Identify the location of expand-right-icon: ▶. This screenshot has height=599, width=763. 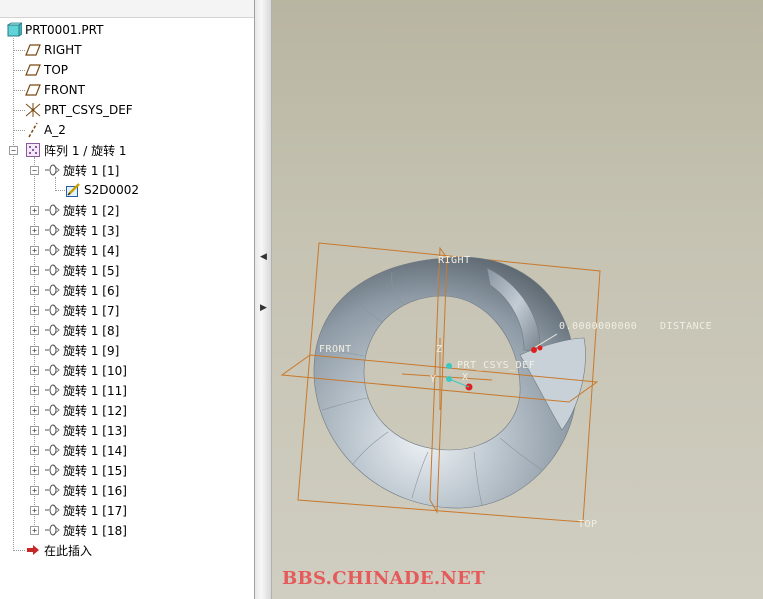
(263, 308).